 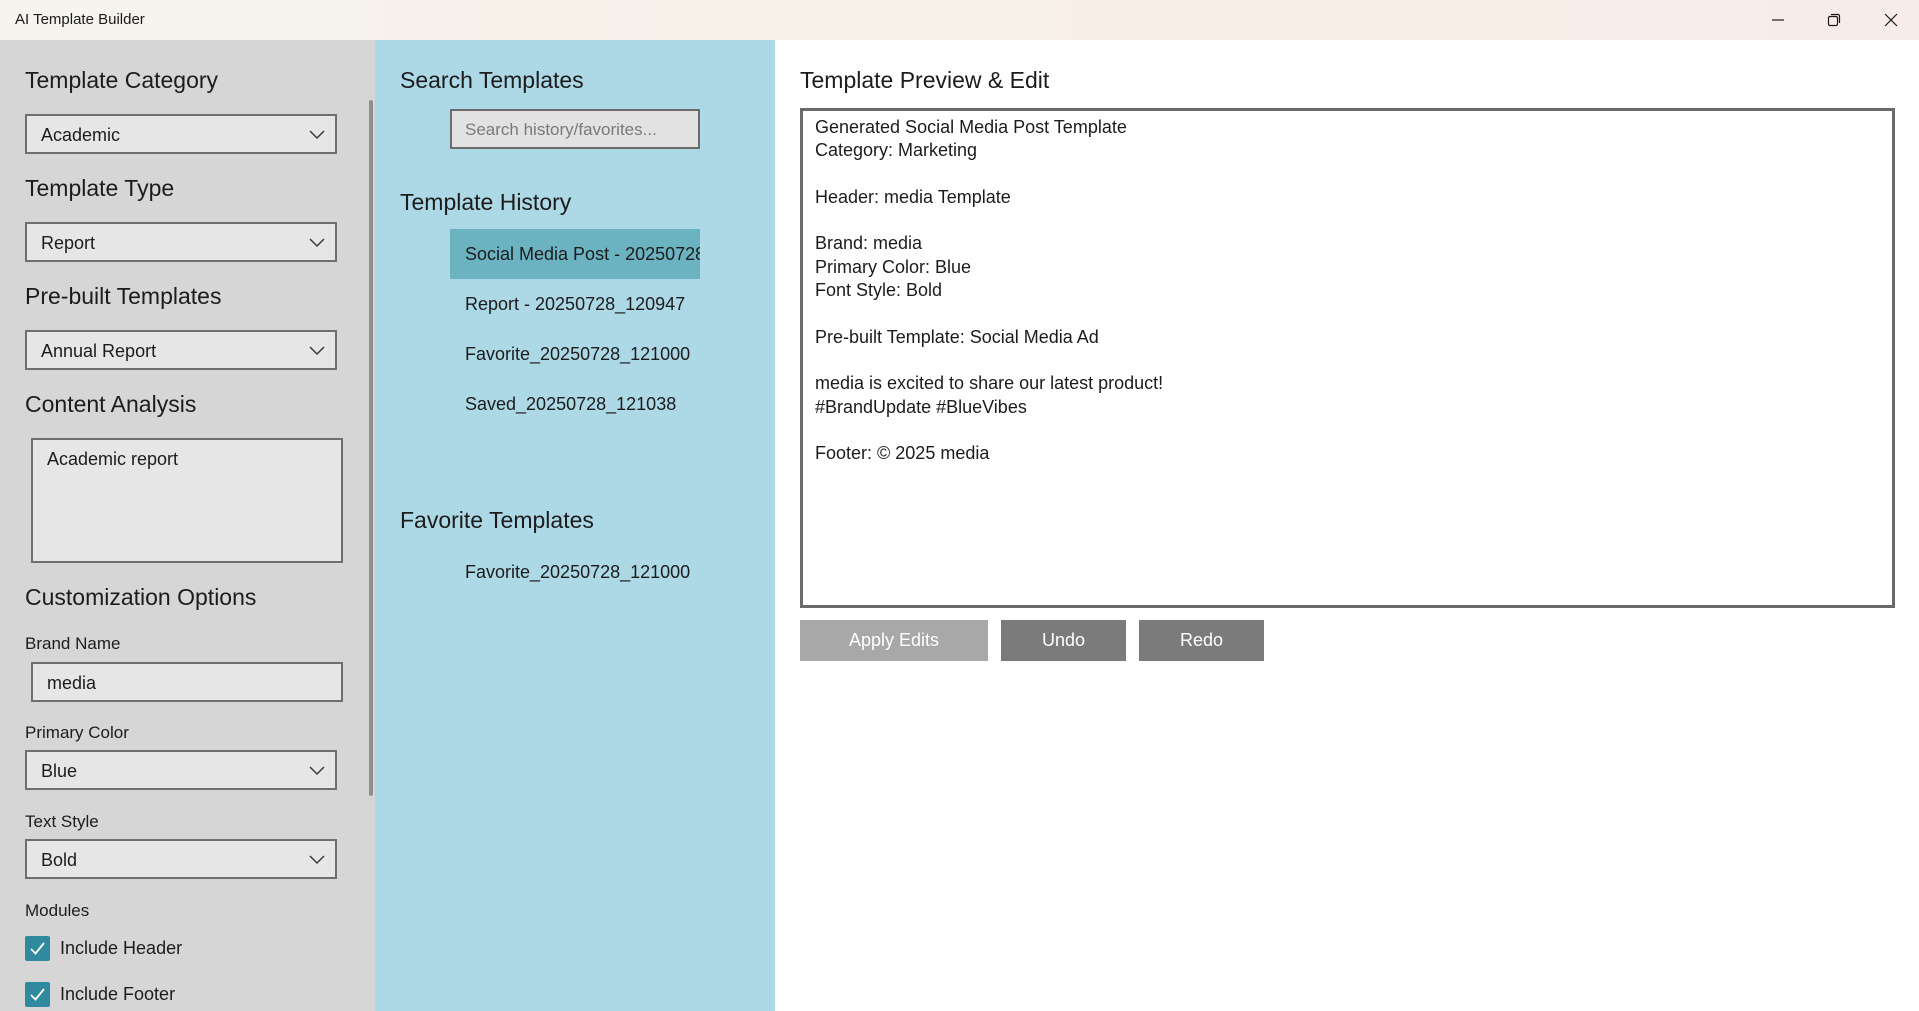 I want to click on content-analysis-textbox: Academic report, so click(x=187, y=500).